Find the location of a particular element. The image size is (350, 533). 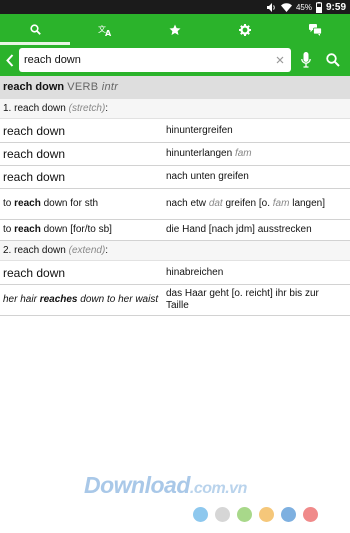

sense-header: 1. reach down (stretch): is located at coordinates (175, 109).